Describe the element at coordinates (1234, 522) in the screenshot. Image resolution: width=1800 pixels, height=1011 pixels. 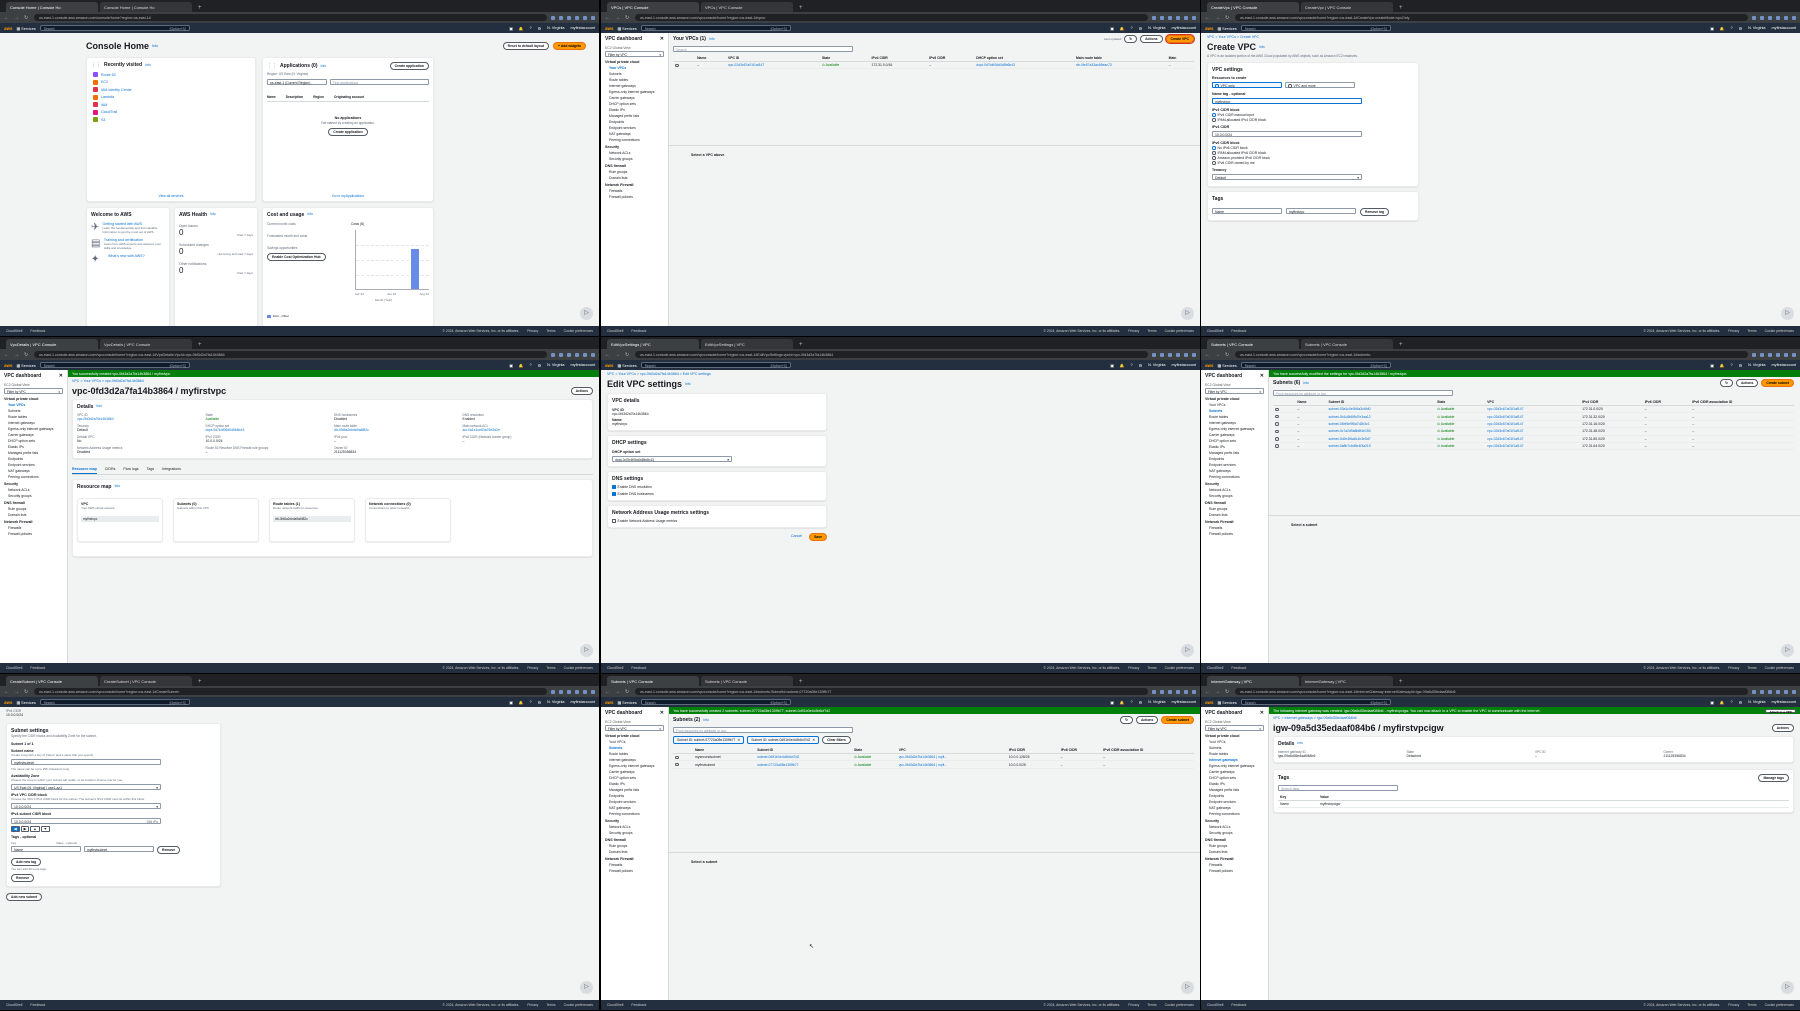
I see `sidebar-section-3: Network Firewall` at that location.